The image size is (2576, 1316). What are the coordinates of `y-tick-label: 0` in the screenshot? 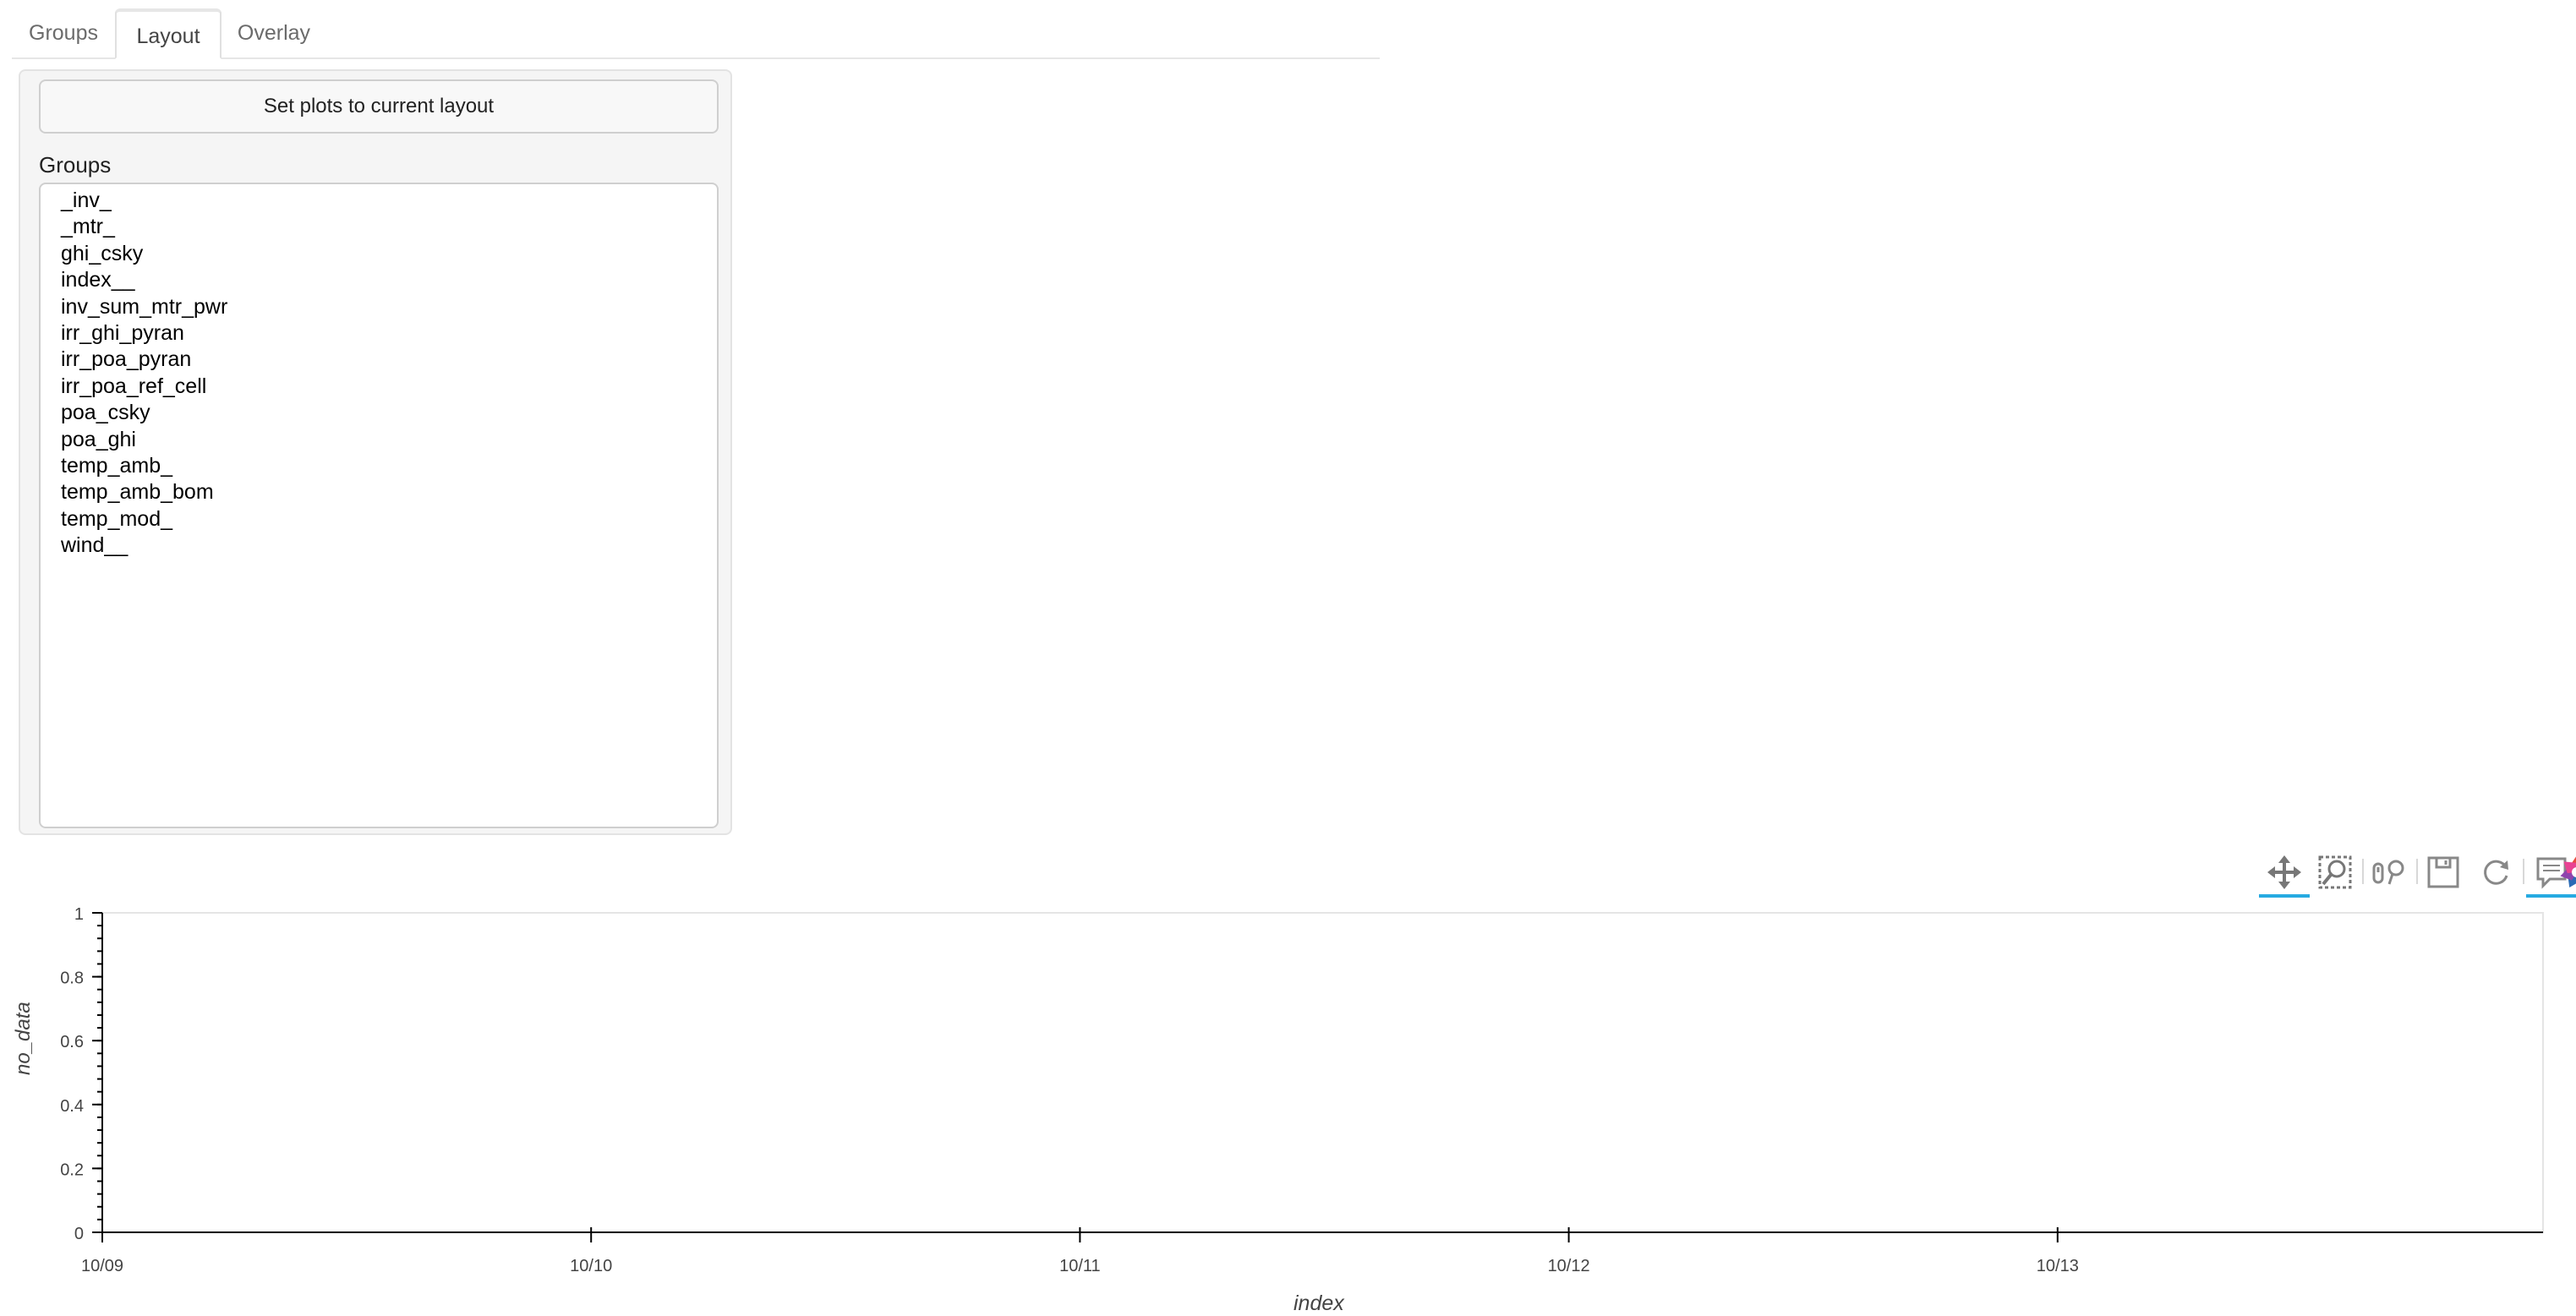 It's located at (79, 1234).